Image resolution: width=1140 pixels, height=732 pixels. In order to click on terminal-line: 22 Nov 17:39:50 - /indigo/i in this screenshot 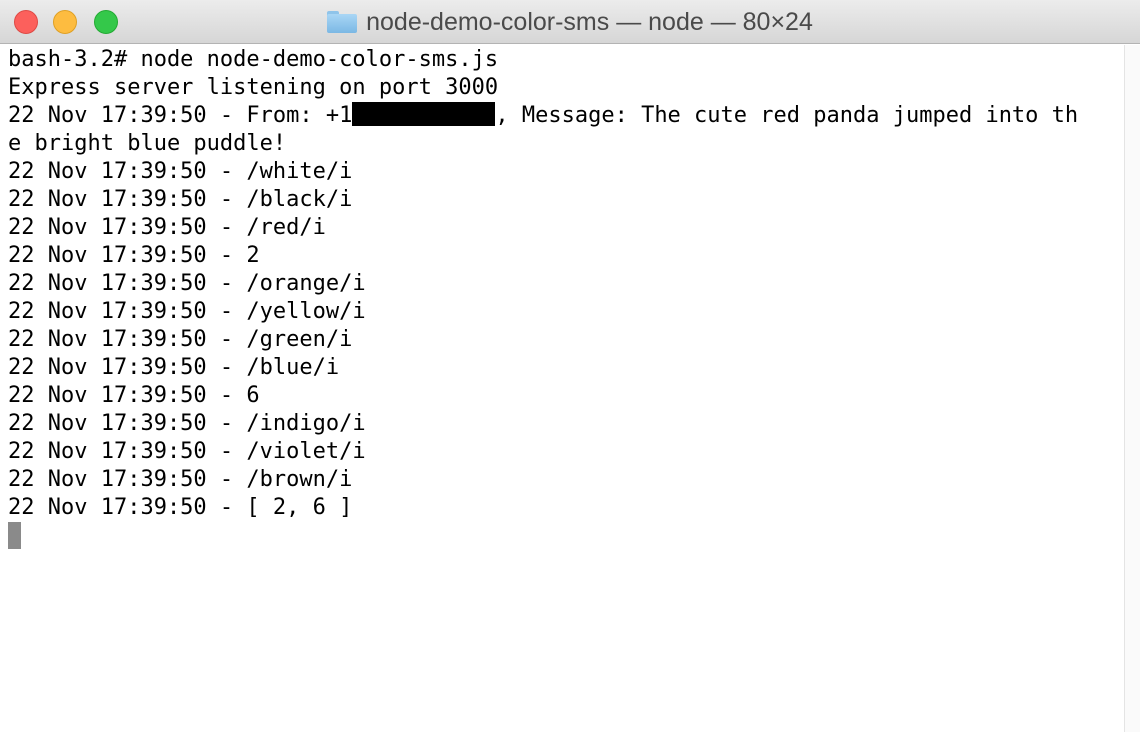, I will do `click(187, 423)`.